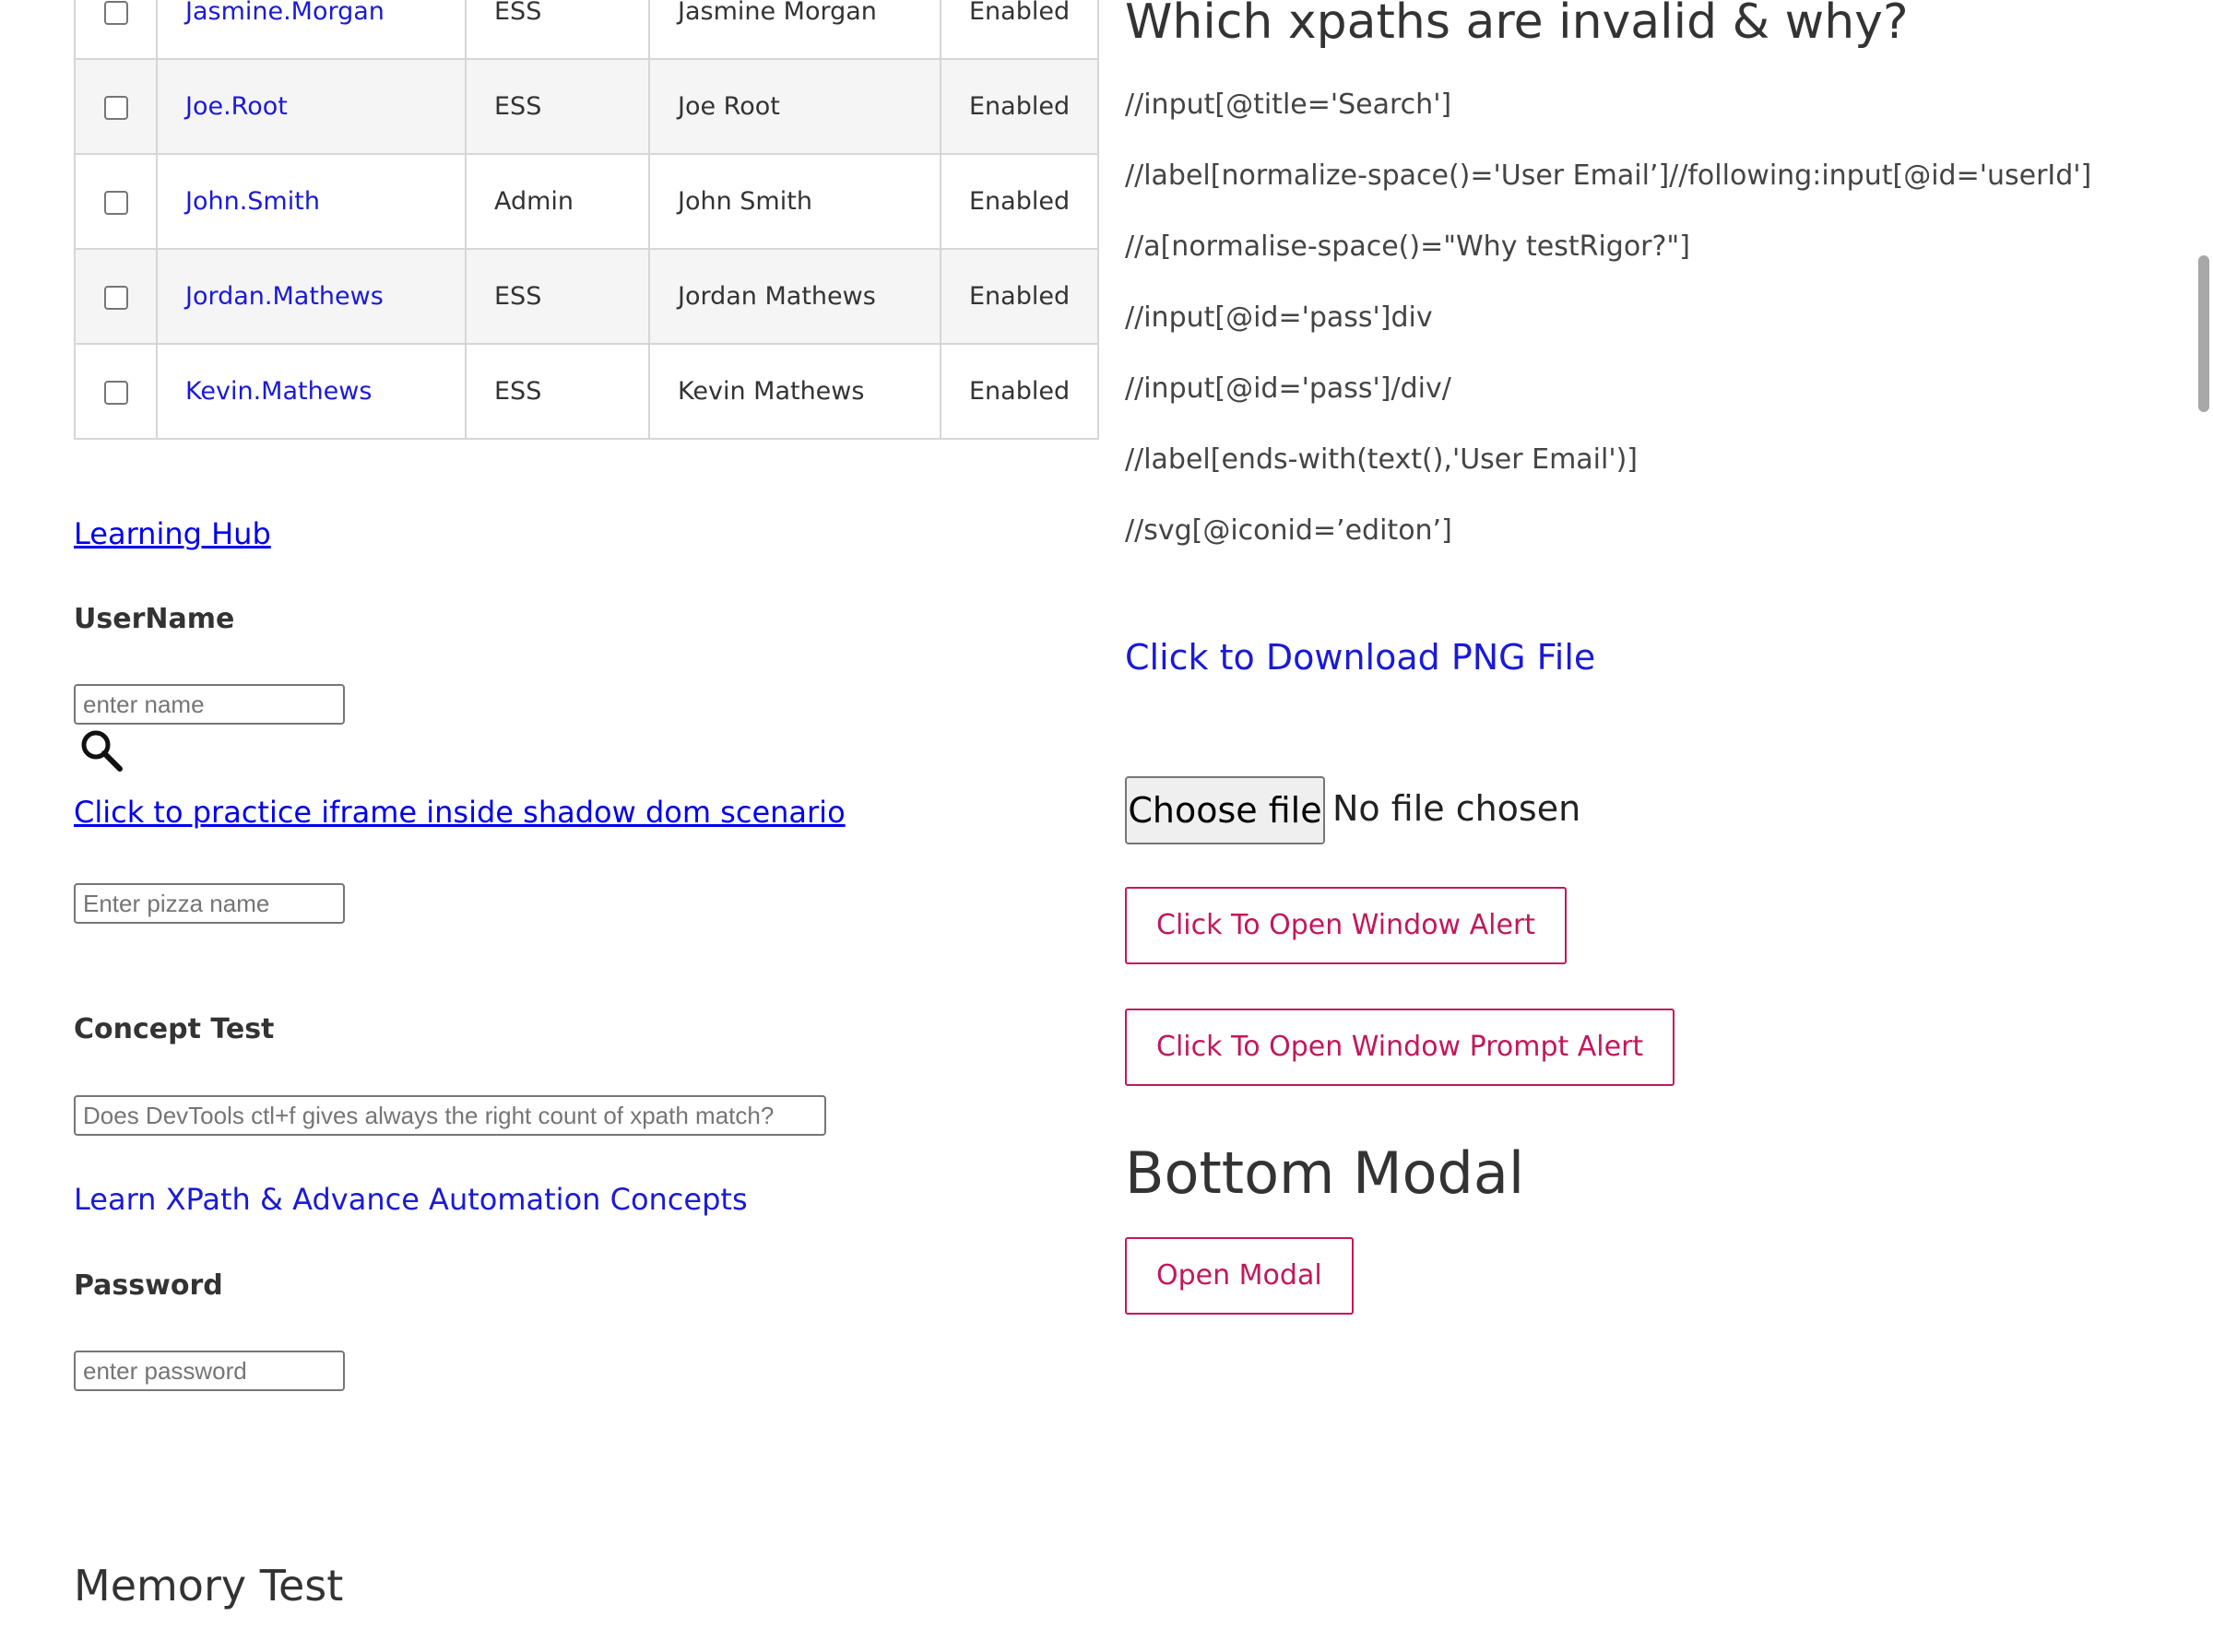 This screenshot has width=2213, height=1652. What do you see at coordinates (794, 201) in the screenshot?
I see `employee-name-cell: John Smith` at bounding box center [794, 201].